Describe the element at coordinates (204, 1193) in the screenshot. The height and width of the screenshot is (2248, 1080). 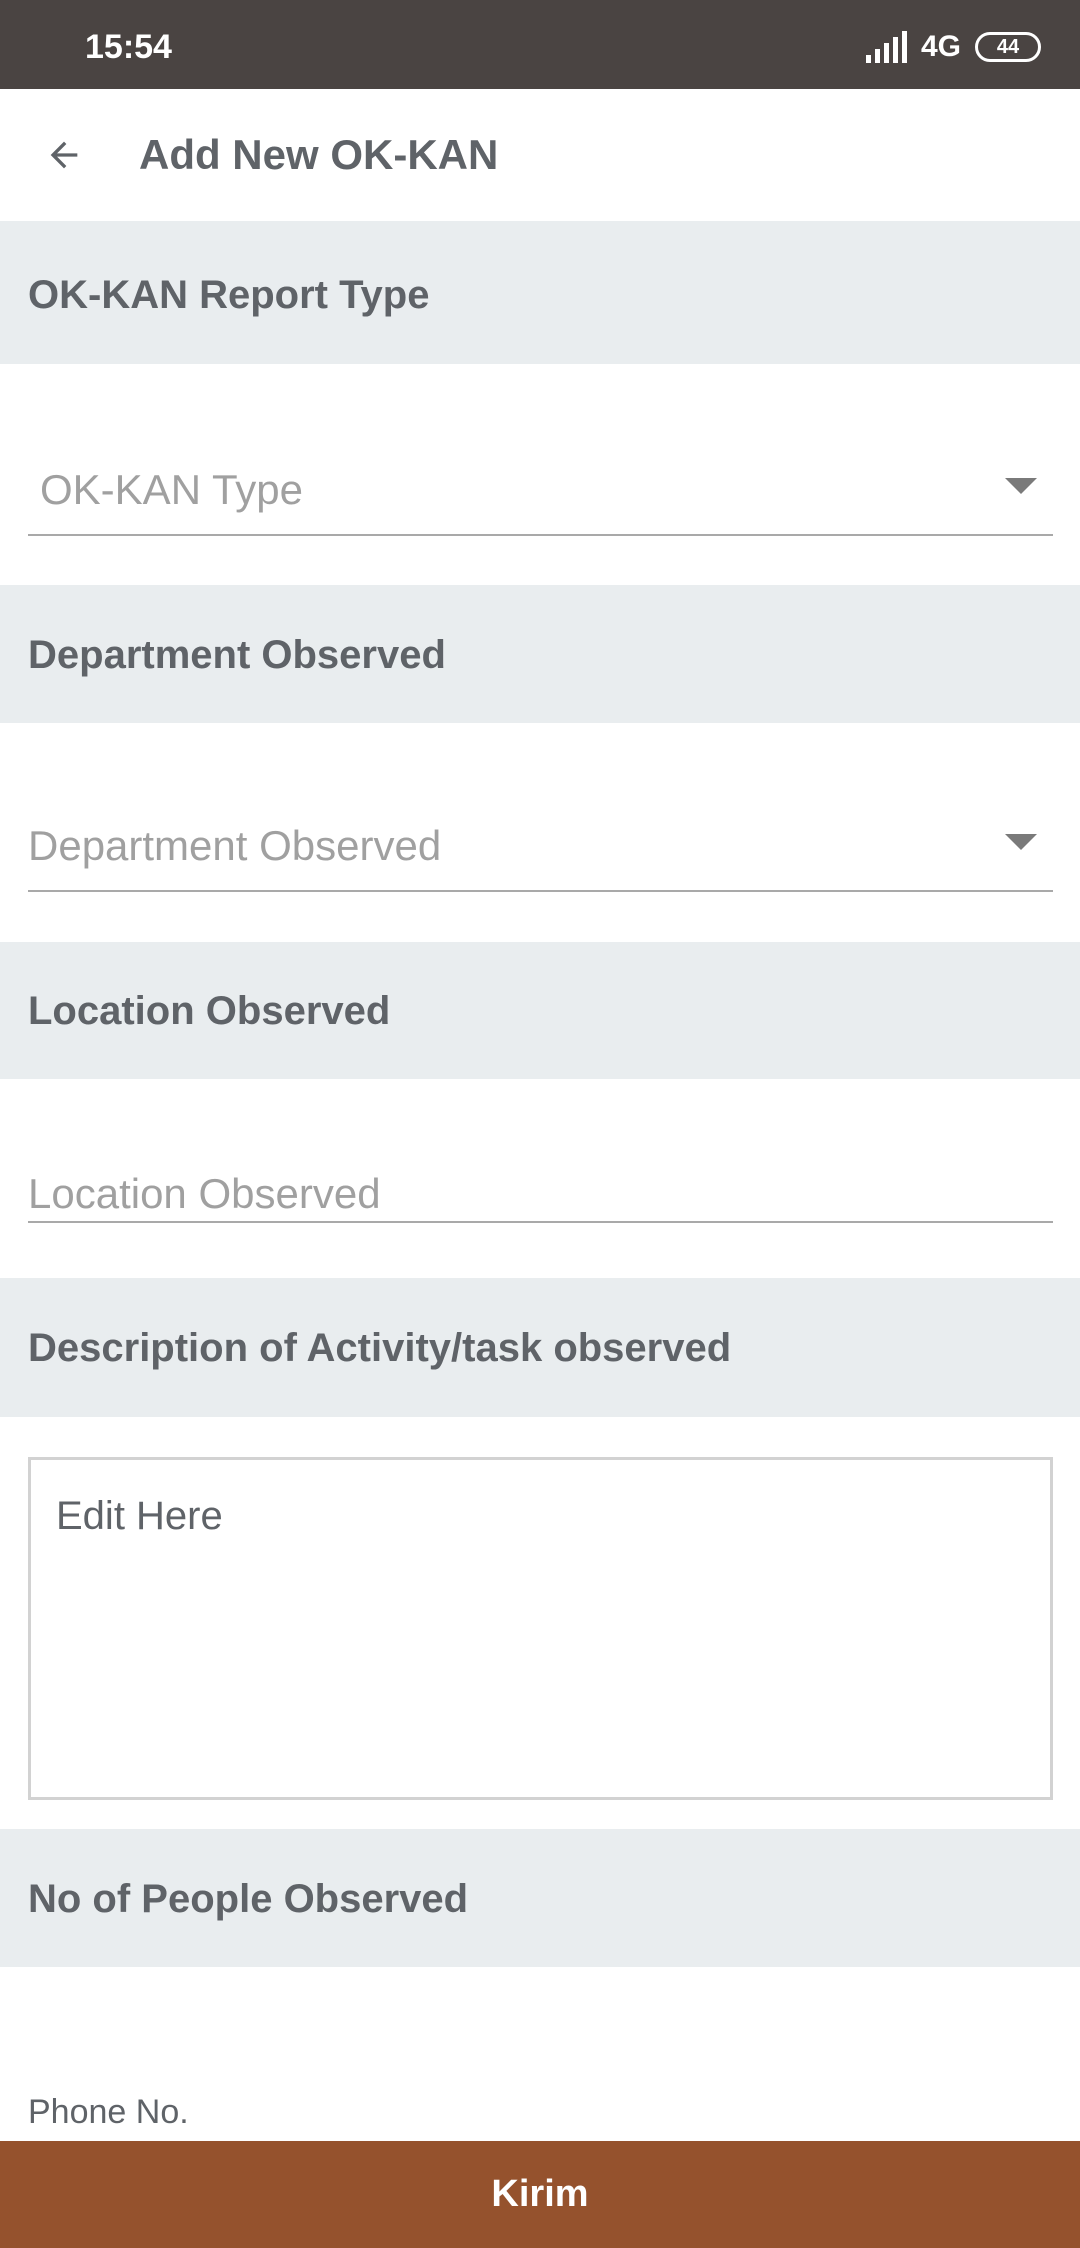
I see `location-placeholder: Location Observed` at that location.